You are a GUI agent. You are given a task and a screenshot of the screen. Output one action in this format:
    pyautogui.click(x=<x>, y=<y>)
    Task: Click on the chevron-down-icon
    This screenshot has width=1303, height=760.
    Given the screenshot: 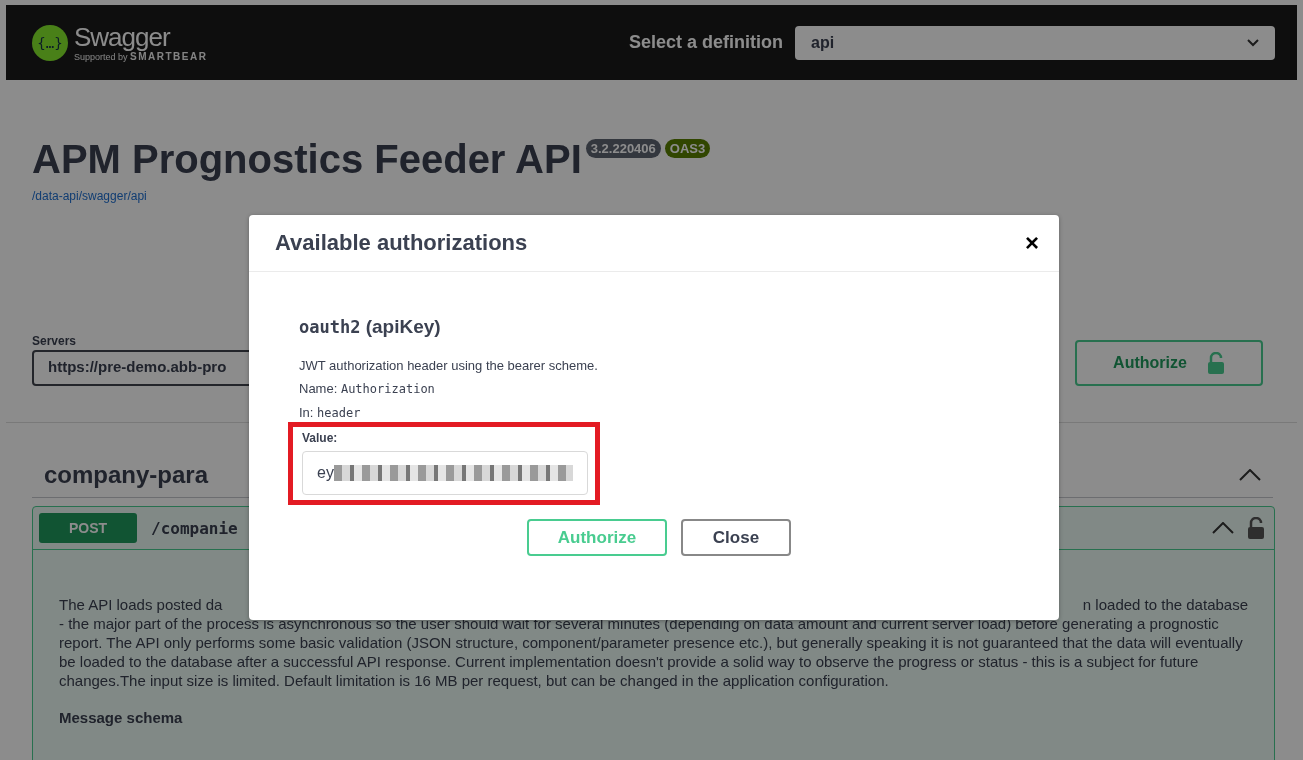 What is the action you would take?
    pyautogui.click(x=1253, y=42)
    